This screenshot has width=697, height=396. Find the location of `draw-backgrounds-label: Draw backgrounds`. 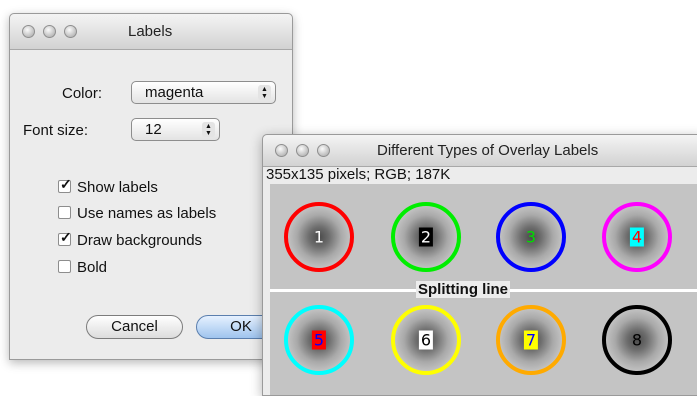

draw-backgrounds-label: Draw backgrounds is located at coordinates (140, 240).